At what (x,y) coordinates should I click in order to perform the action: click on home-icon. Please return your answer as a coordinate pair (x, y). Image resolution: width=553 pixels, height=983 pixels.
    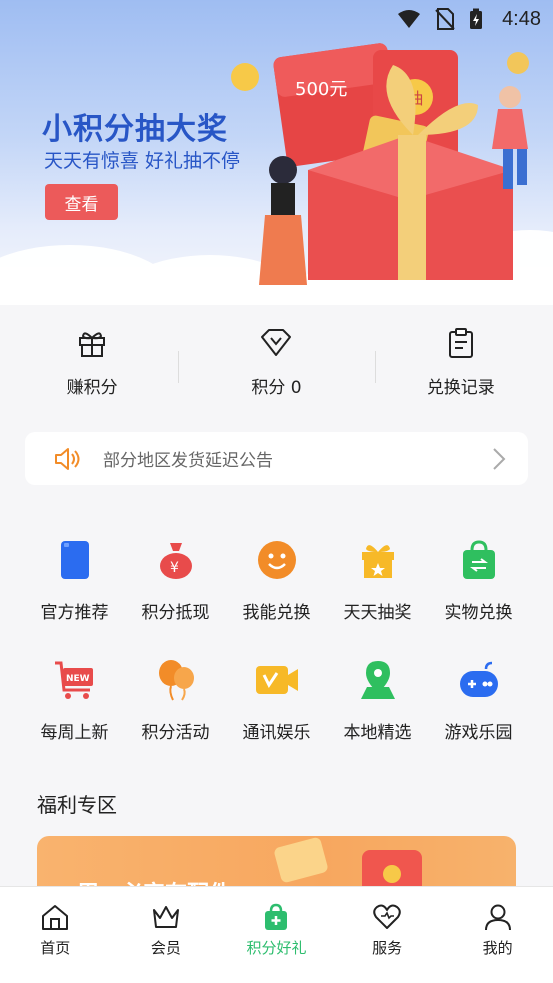
    Looking at the image, I should click on (55, 917).